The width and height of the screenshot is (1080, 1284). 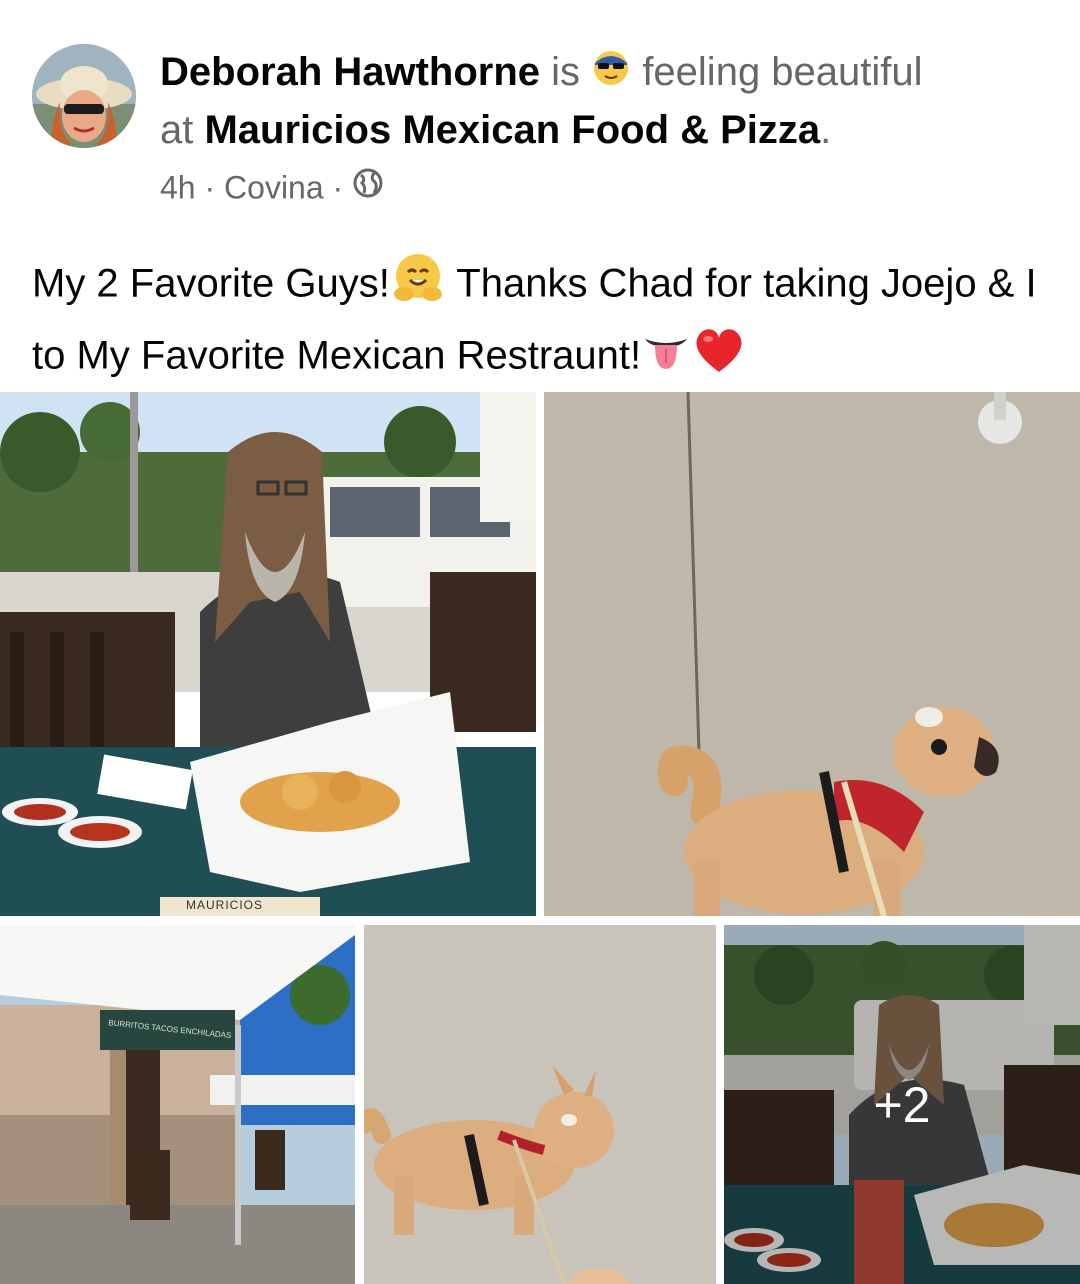 I want to click on feeling-text: feeling beautiful, so click(x=782, y=72).